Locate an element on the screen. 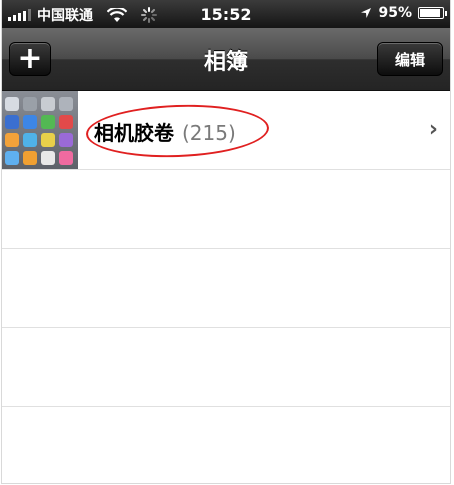 This screenshot has height=485, width=454. location-arrow-icon is located at coordinates (366, 13).